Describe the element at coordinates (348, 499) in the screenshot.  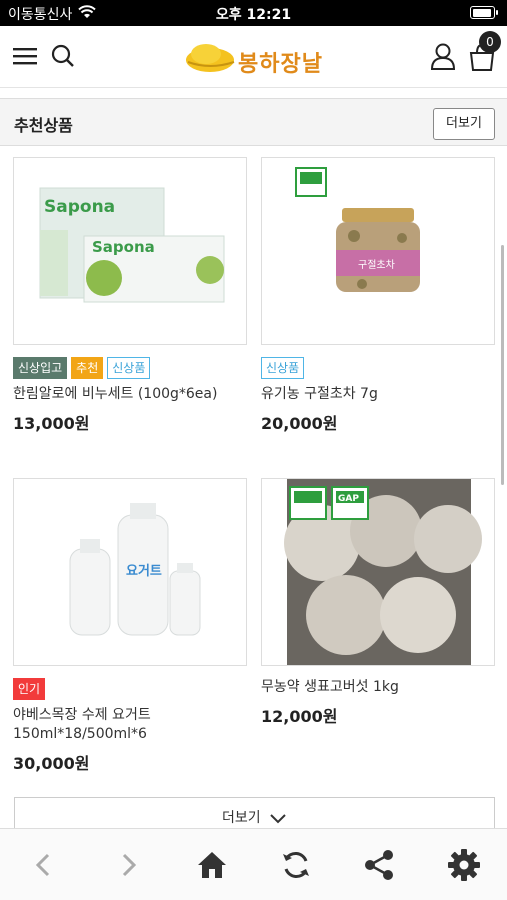
I see `product-4-image-text: GAP` at that location.